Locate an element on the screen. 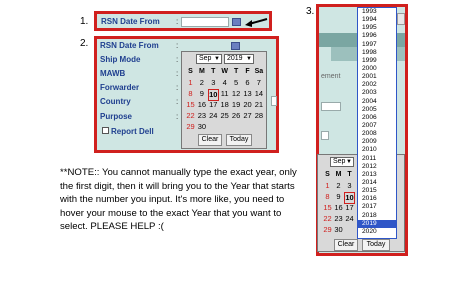 This screenshot has width=474, height=292. purpose-label: Purpose is located at coordinates (116, 116).